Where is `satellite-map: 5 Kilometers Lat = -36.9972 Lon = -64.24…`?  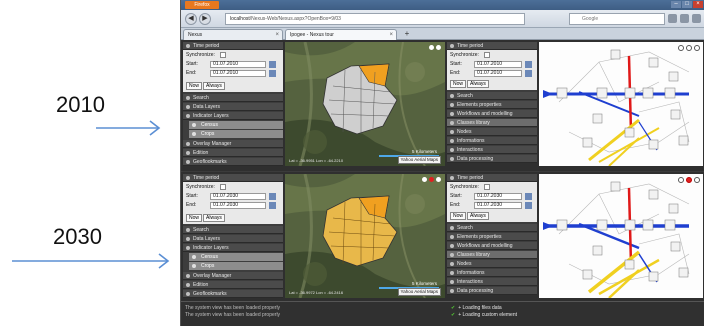 satellite-map: 5 Kilometers Lat = -36.9972 Lon = -64.24… is located at coordinates (365, 236).